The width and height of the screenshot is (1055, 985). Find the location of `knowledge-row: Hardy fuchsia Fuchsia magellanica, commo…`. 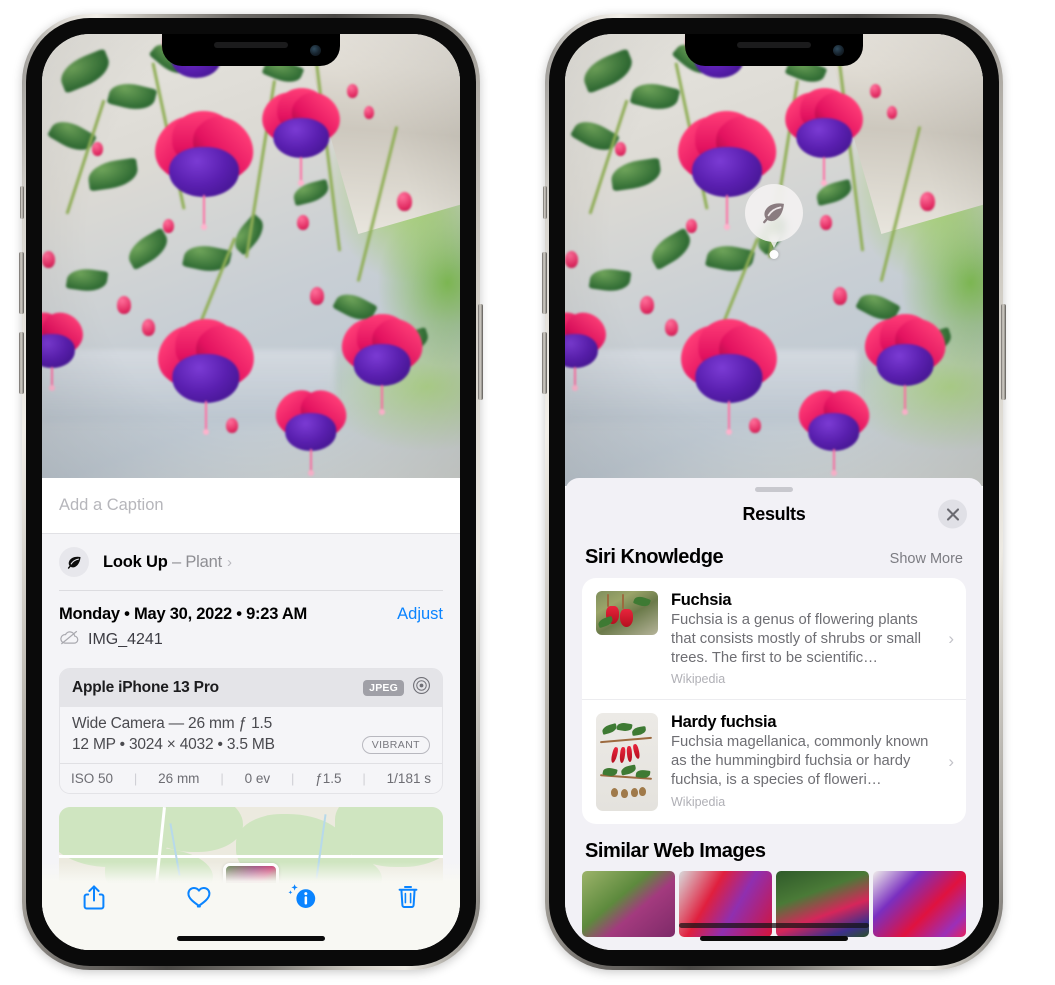

knowledge-row: Hardy fuchsia Fuchsia magellanica, commo… is located at coordinates (774, 761).